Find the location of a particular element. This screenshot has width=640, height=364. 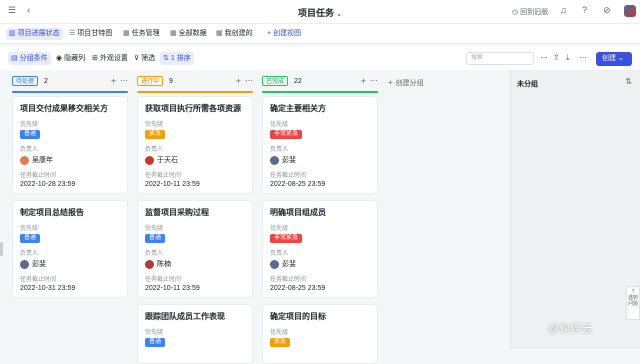

tab-my-created: ▦ 我创建的 is located at coordinates (234, 34).